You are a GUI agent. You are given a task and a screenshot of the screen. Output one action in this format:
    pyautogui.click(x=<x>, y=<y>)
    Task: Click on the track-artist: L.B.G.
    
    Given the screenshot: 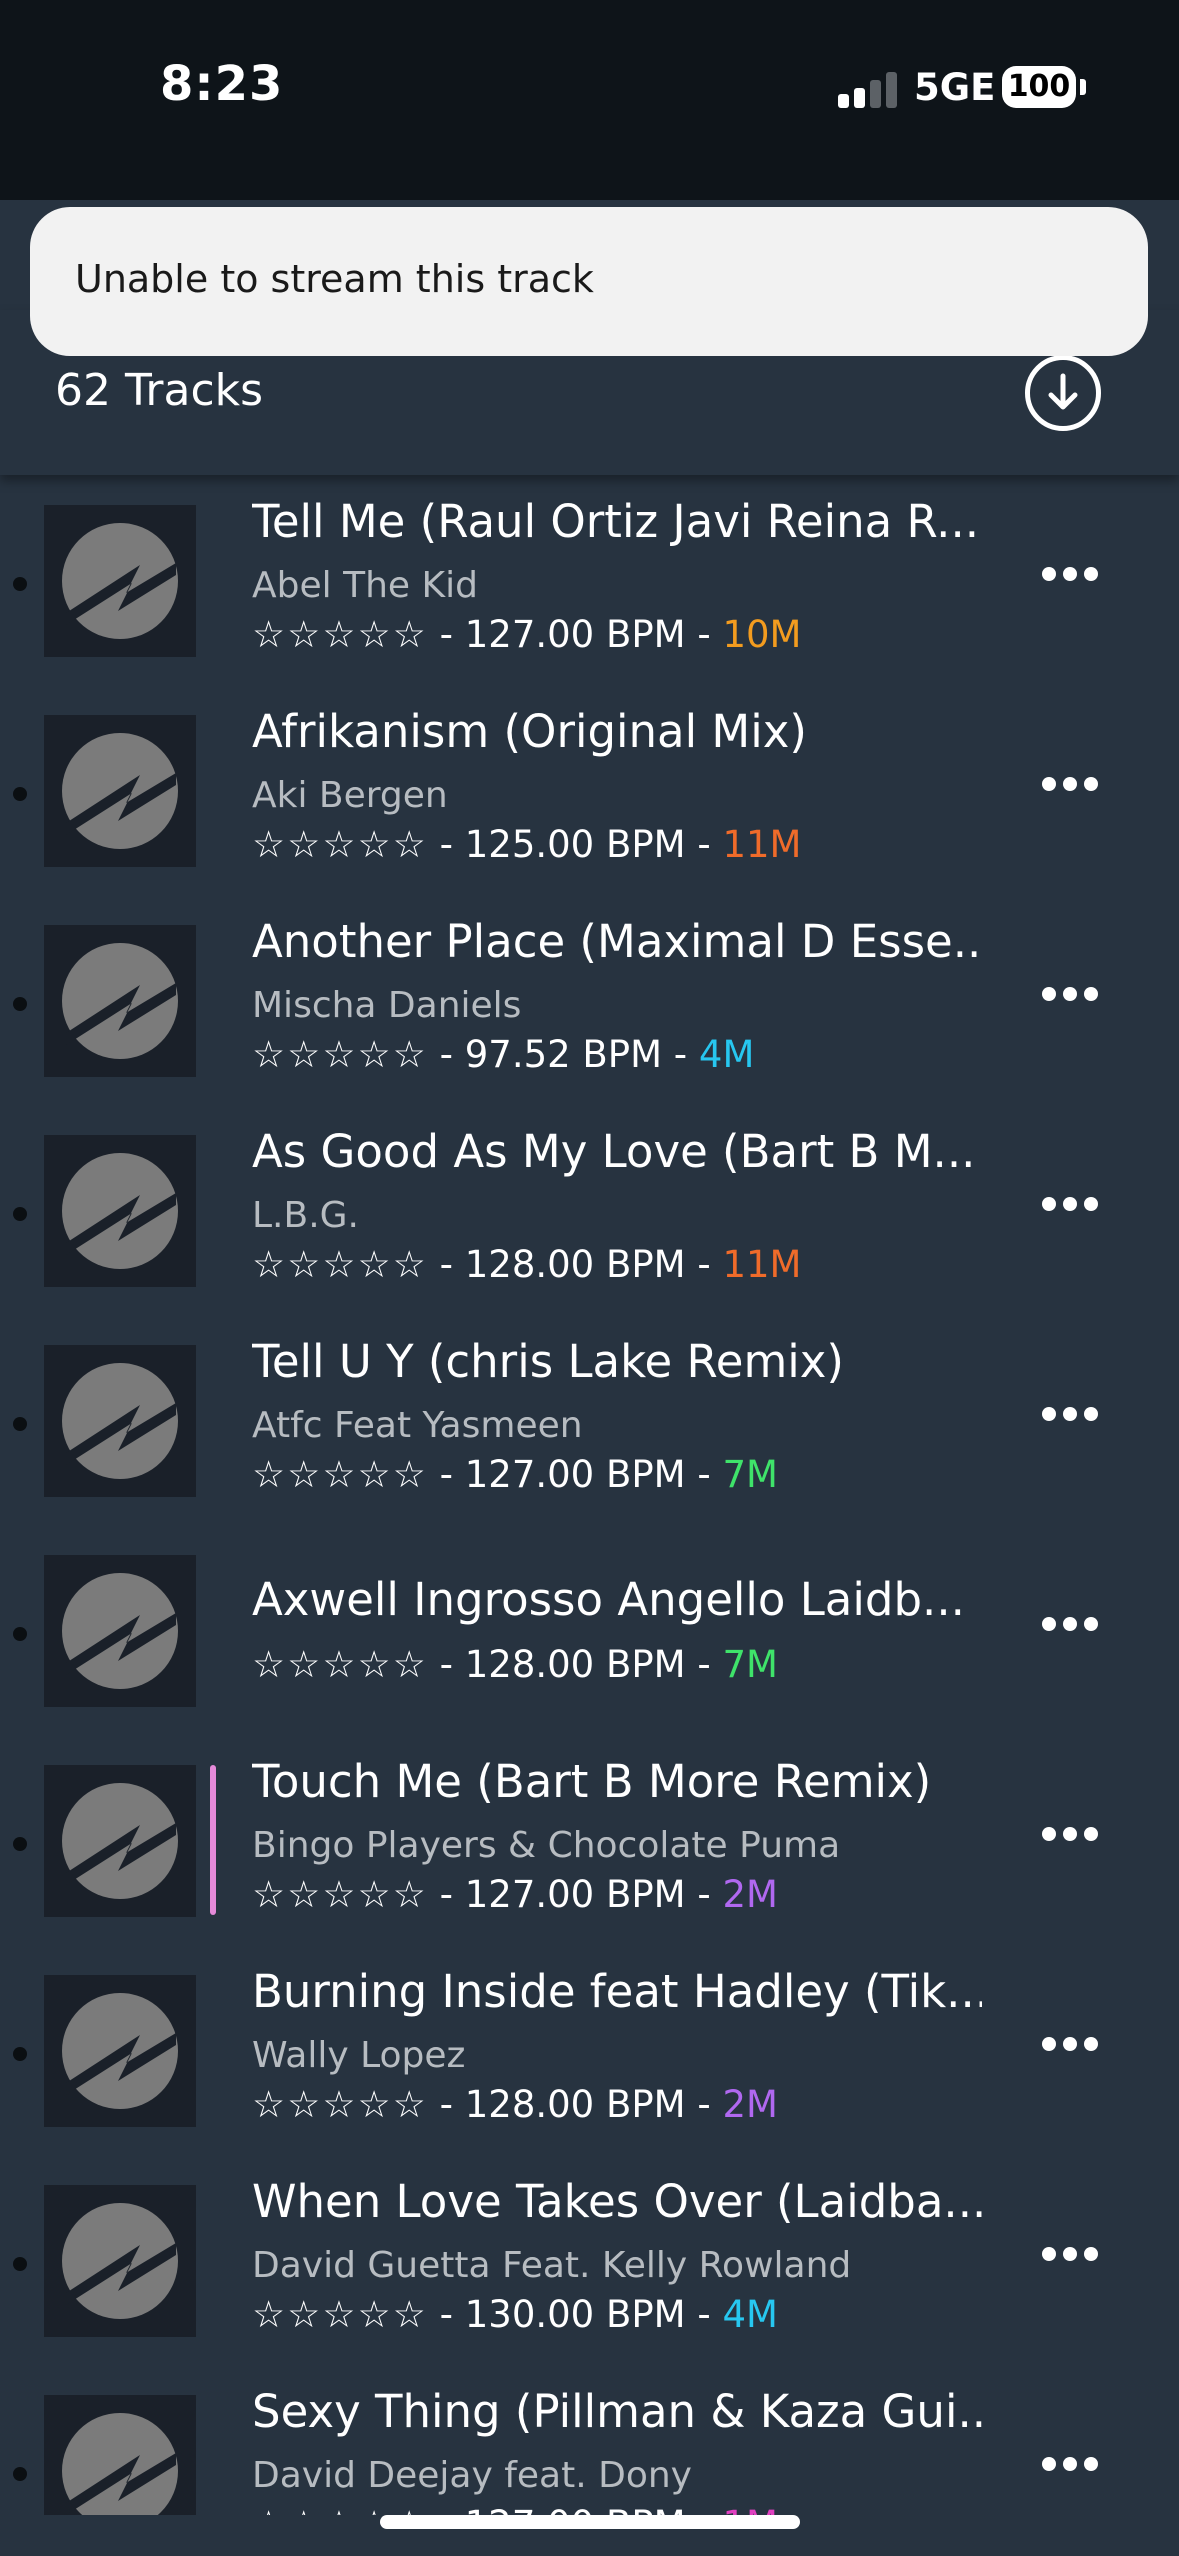 What is the action you would take?
    pyautogui.click(x=305, y=1215)
    